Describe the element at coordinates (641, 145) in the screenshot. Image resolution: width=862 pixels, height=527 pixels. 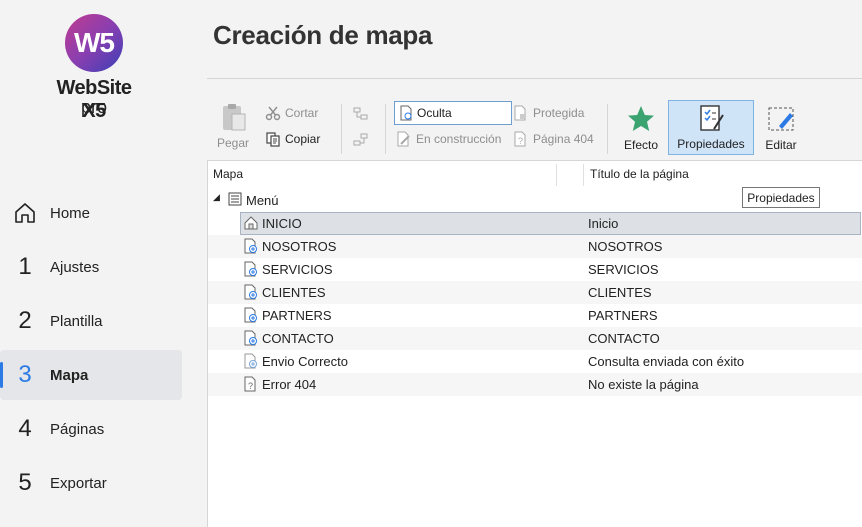
I see `effect-label: Efecto` at that location.